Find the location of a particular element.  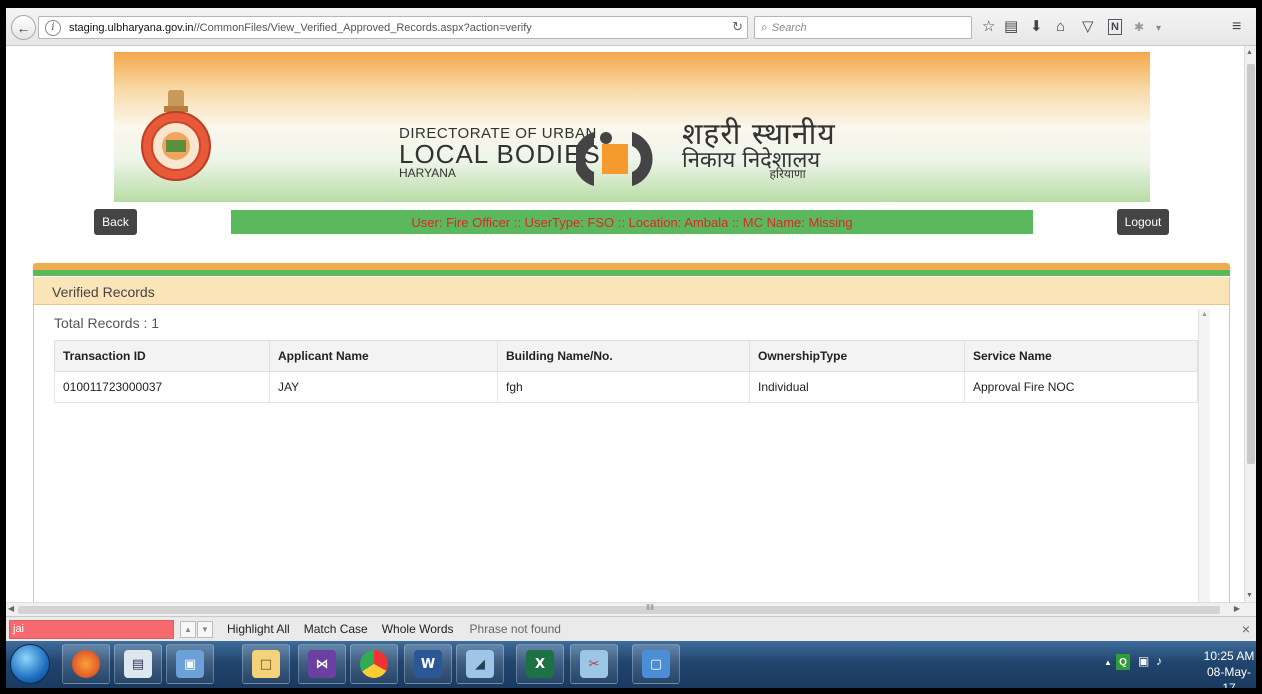

scroll-down-icon: ▼ is located at coordinates (1249, 595).